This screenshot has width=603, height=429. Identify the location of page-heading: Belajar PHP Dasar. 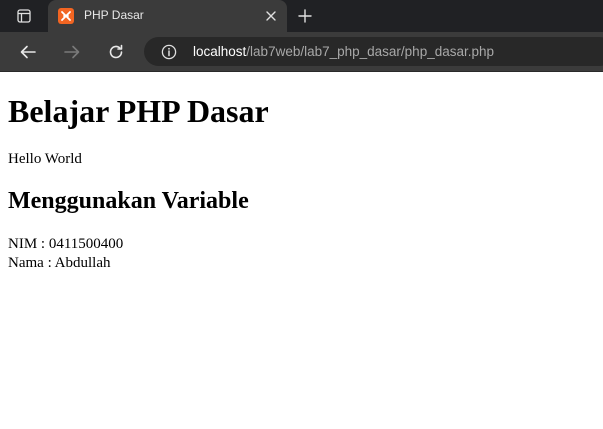
(138, 111).